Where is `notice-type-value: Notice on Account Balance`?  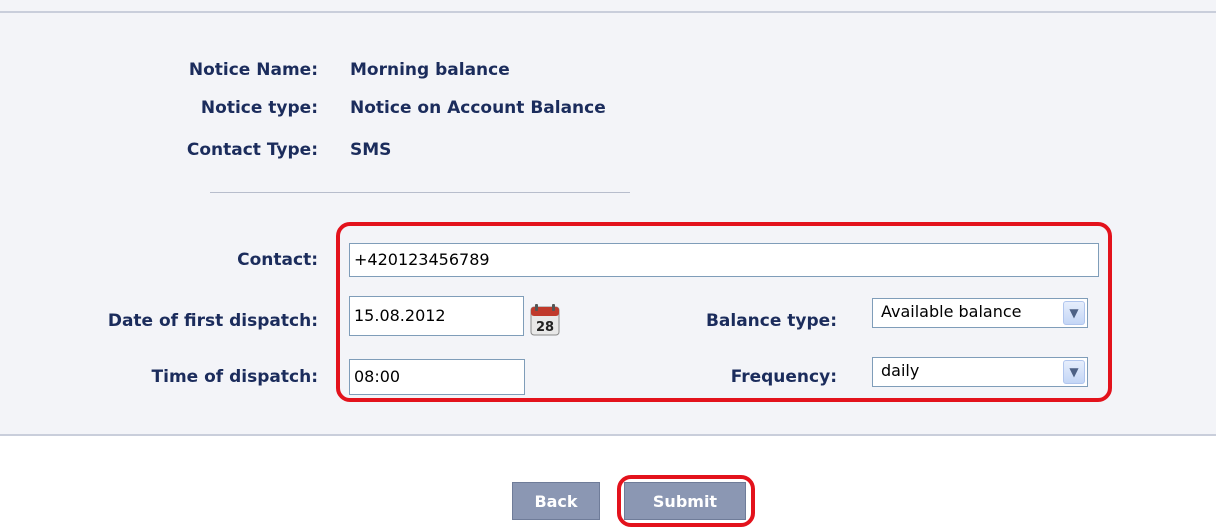 notice-type-value: Notice on Account Balance is located at coordinates (478, 108).